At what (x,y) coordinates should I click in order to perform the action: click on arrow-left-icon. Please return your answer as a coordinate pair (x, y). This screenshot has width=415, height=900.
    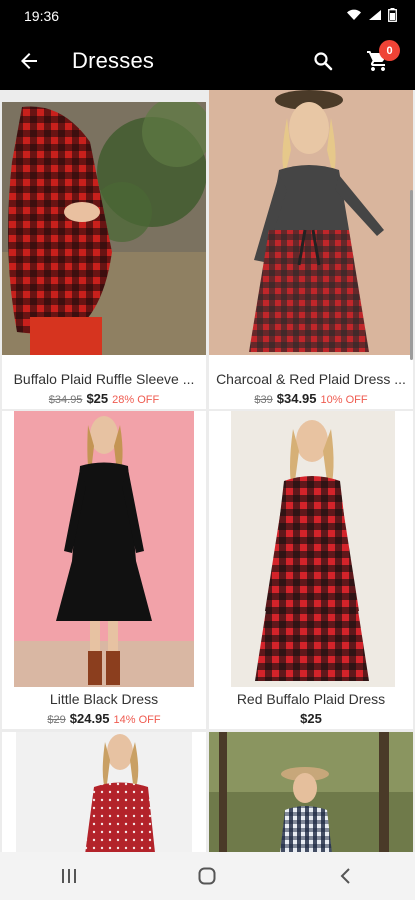
    Looking at the image, I should click on (29, 61).